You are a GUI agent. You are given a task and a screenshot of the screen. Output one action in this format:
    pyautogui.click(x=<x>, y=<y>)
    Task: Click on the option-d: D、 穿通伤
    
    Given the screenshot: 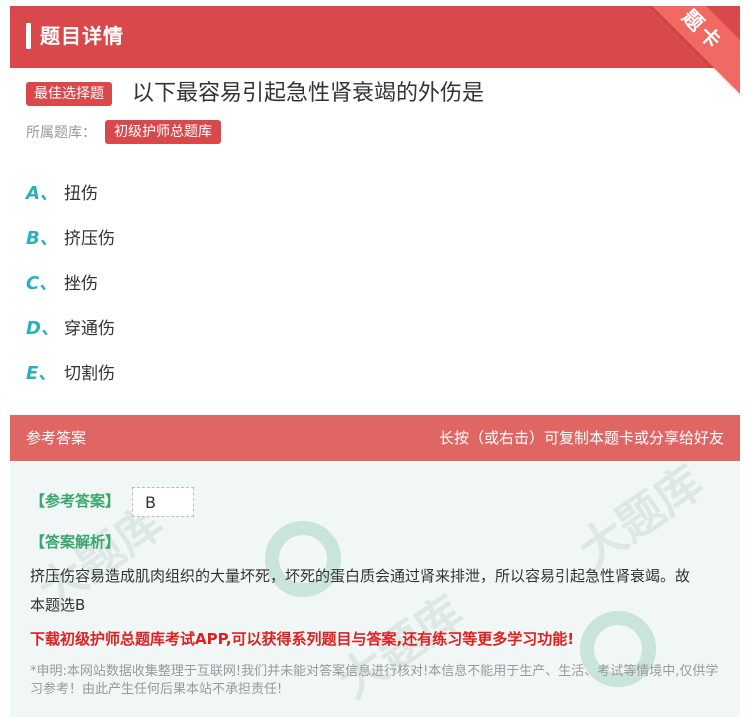 What is the action you would take?
    pyautogui.click(x=70, y=329)
    